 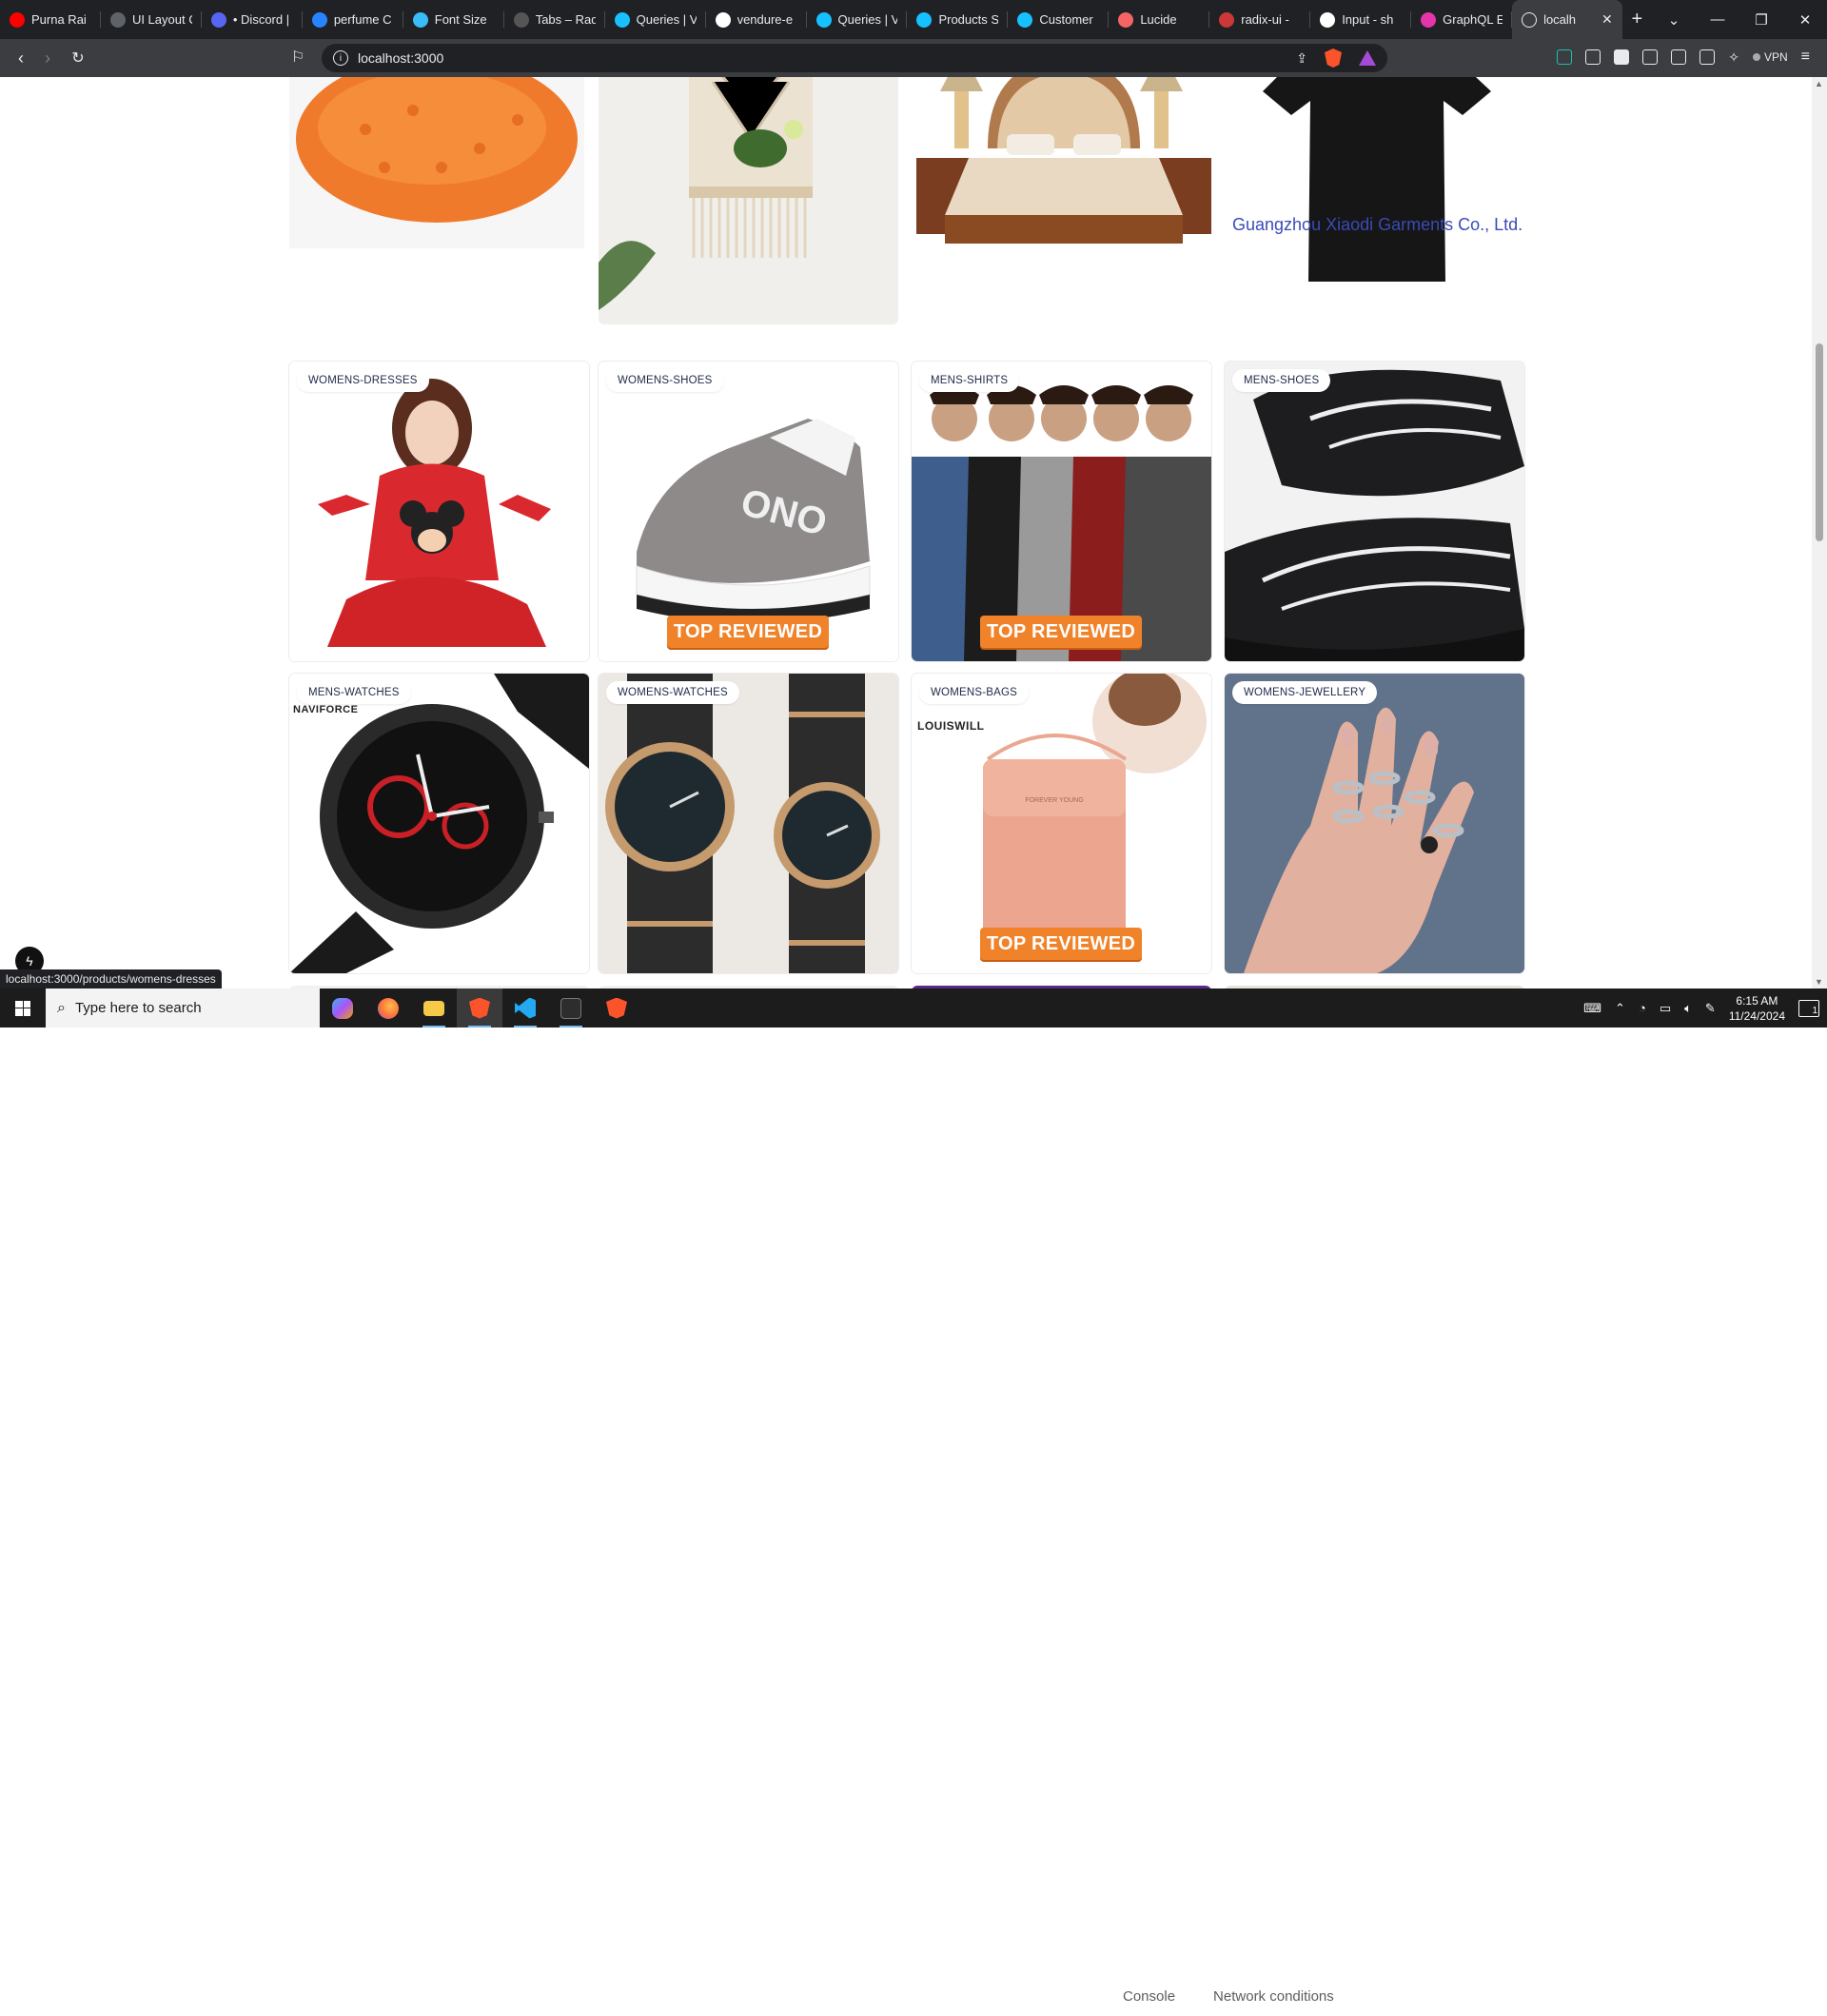 What do you see at coordinates (1273, 1996) in the screenshot?
I see `devtools-network-tab: Network conditions` at bounding box center [1273, 1996].